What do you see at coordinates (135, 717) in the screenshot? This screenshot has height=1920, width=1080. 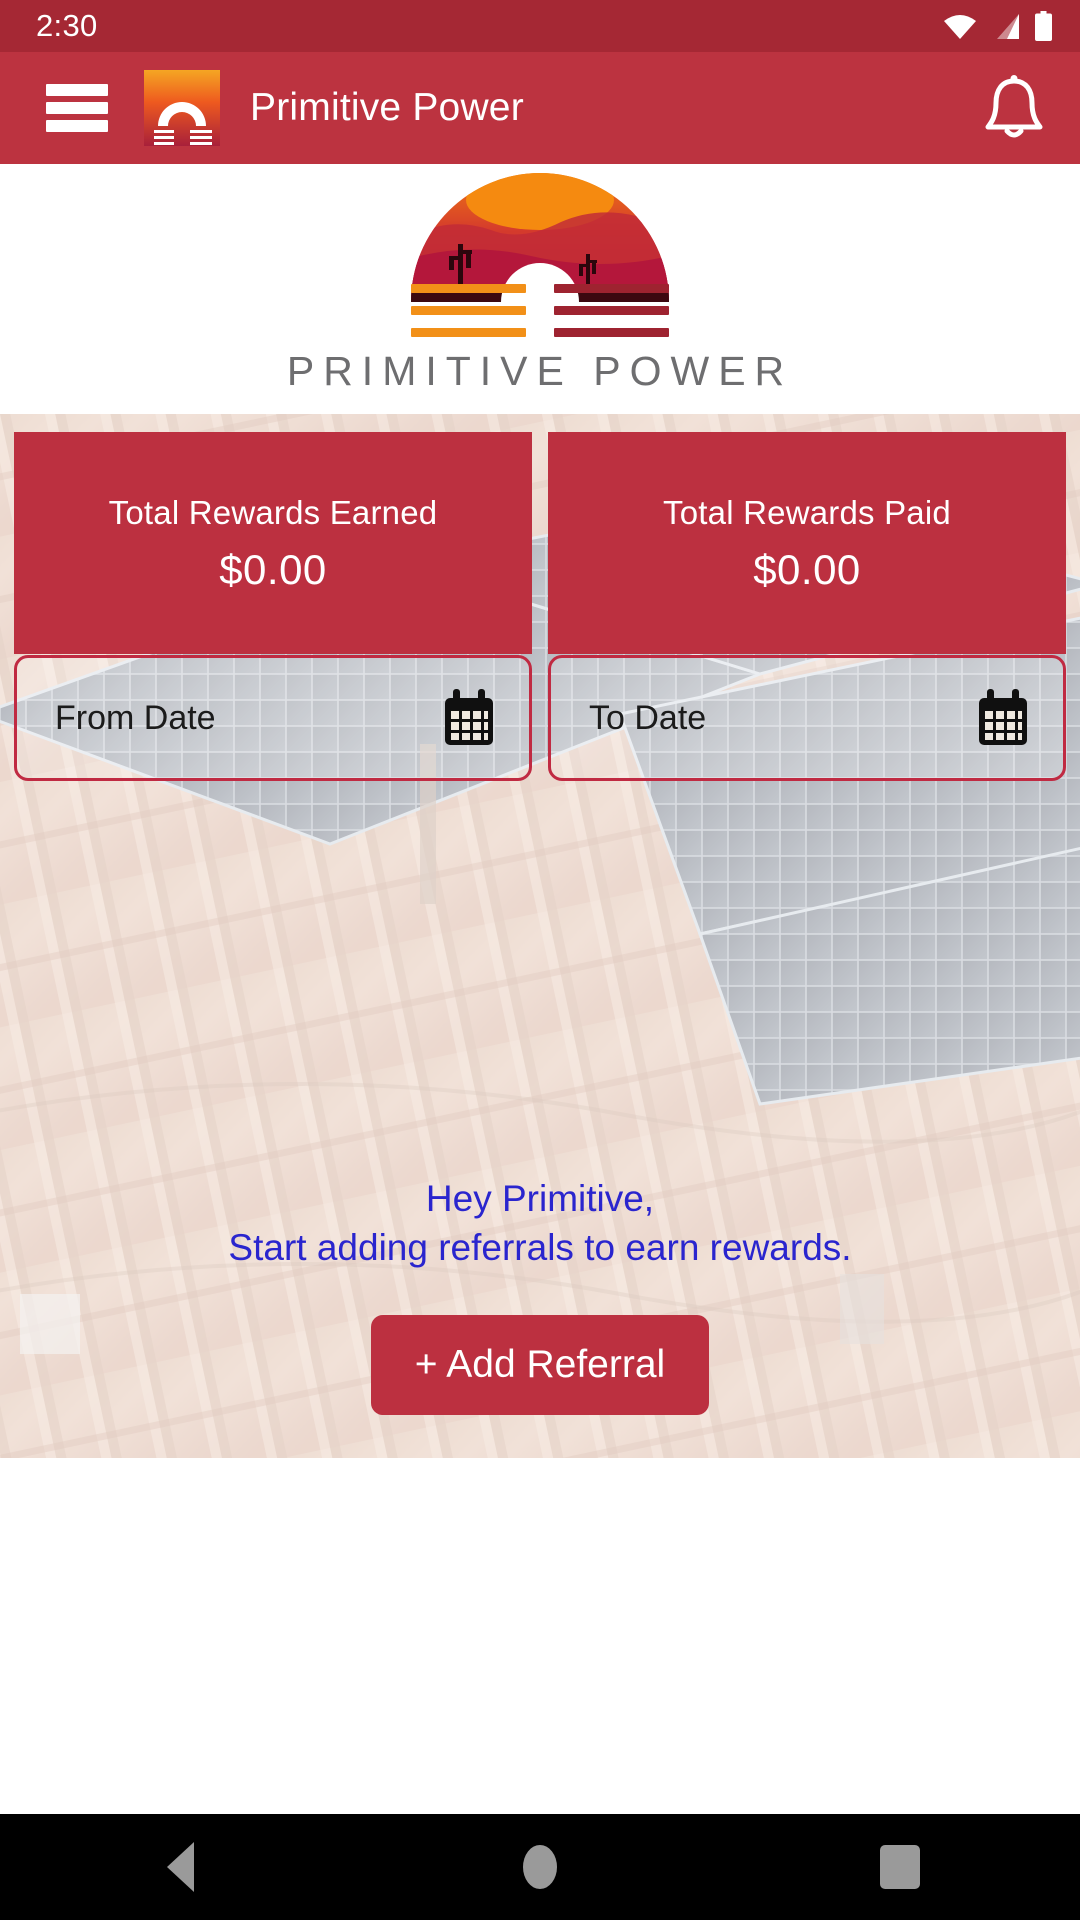 I see `from-date-placeholder: From Date` at bounding box center [135, 717].